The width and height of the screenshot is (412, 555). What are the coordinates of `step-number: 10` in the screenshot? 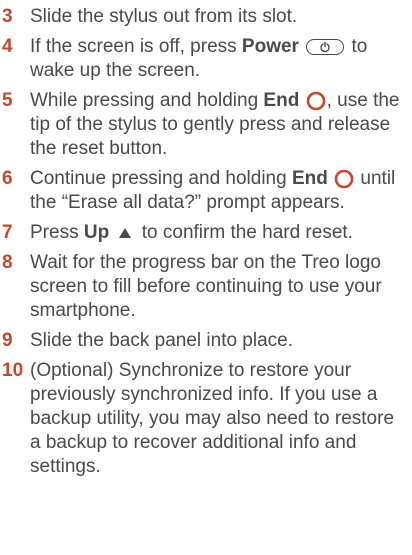 It's located at (13, 370).